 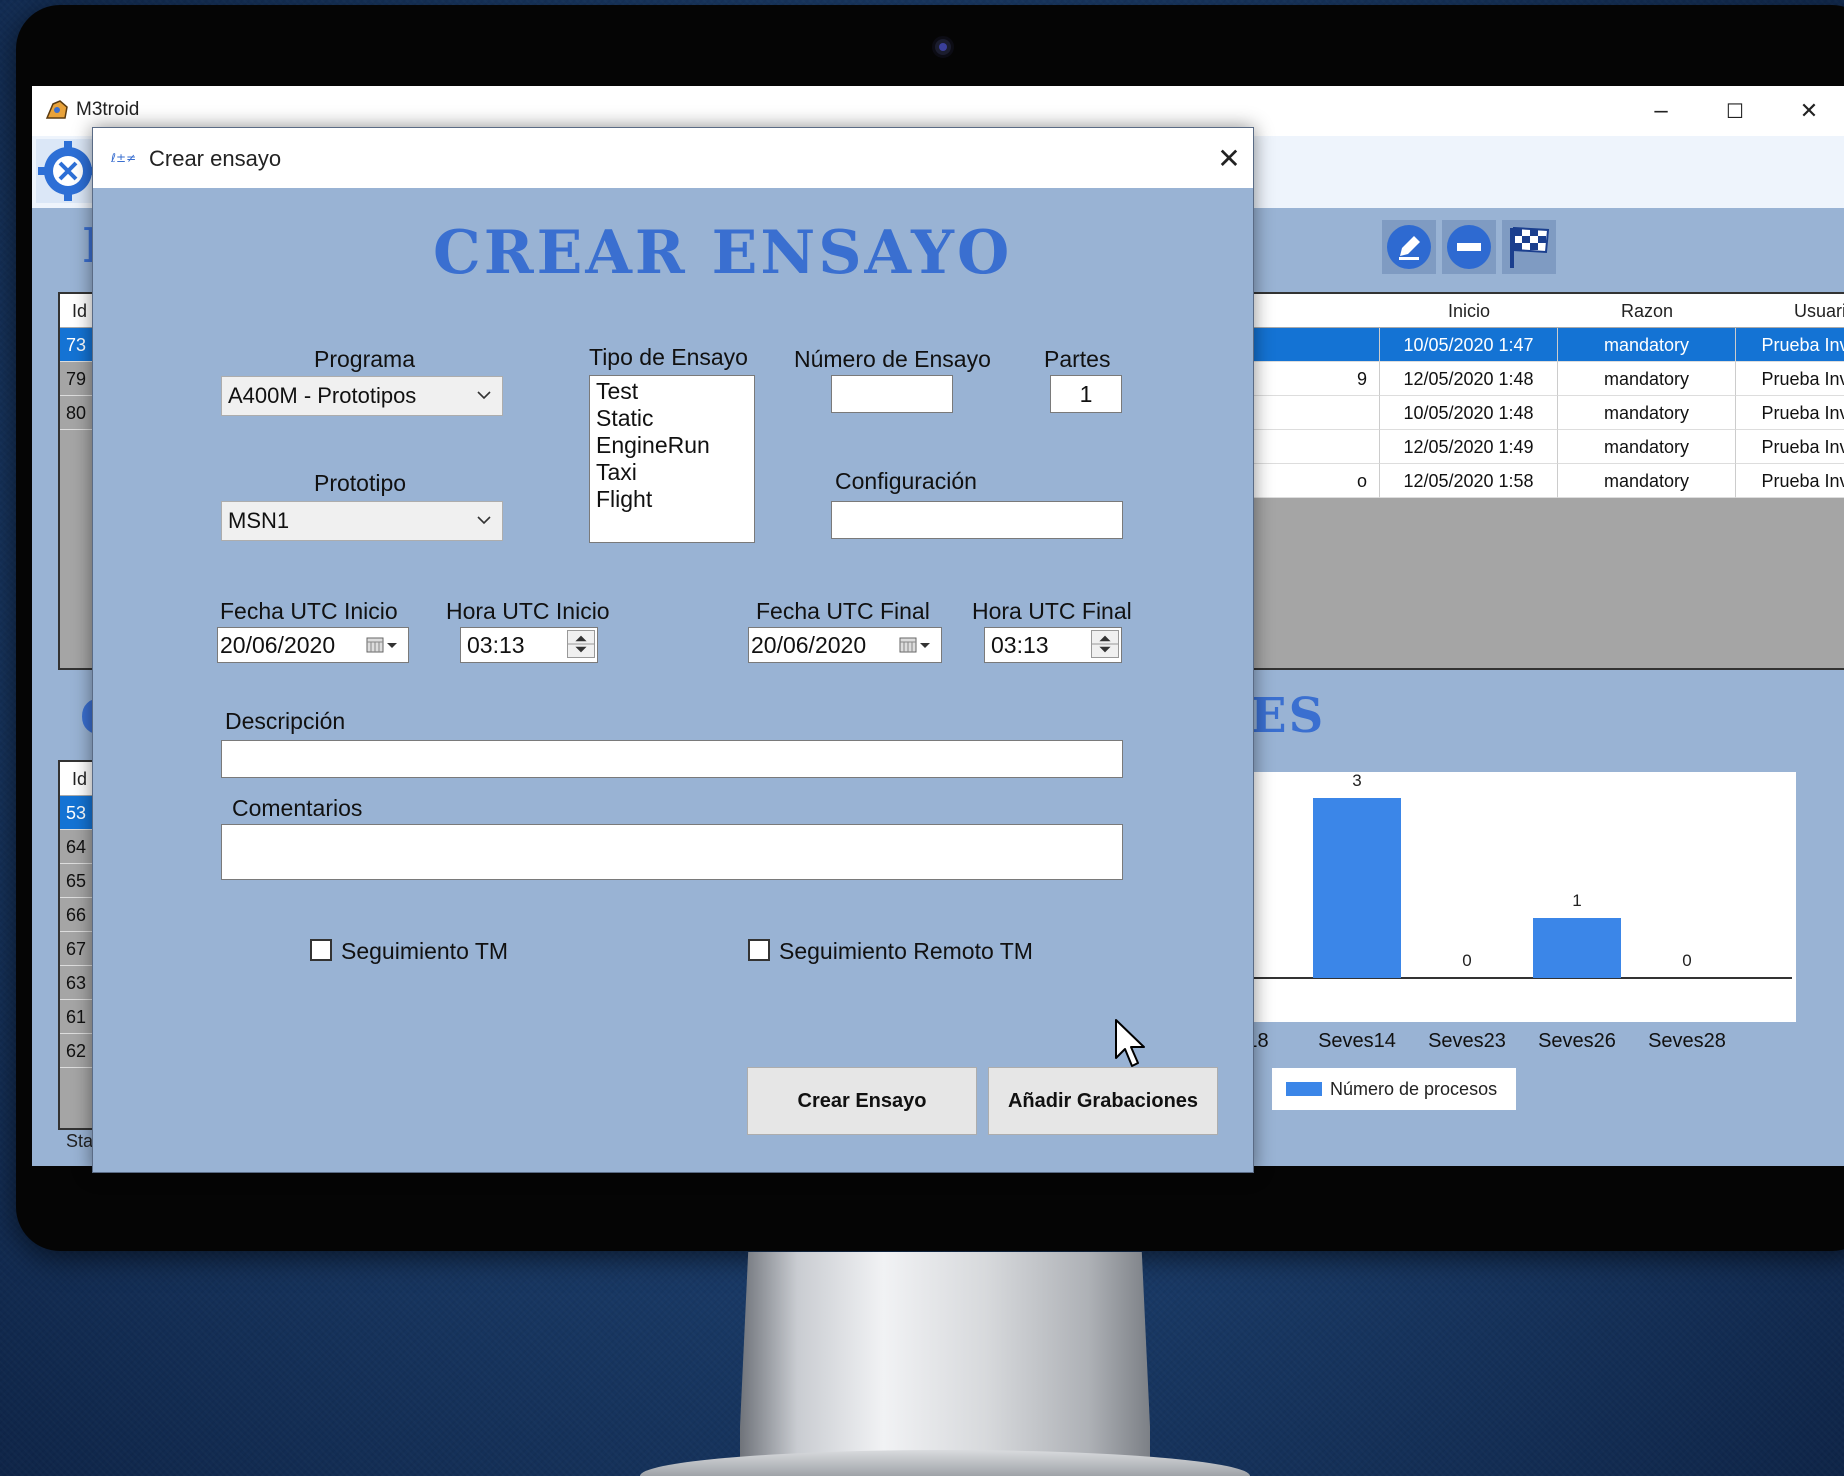 I want to click on hora-final-spinner: 03:13, so click(x=1053, y=645).